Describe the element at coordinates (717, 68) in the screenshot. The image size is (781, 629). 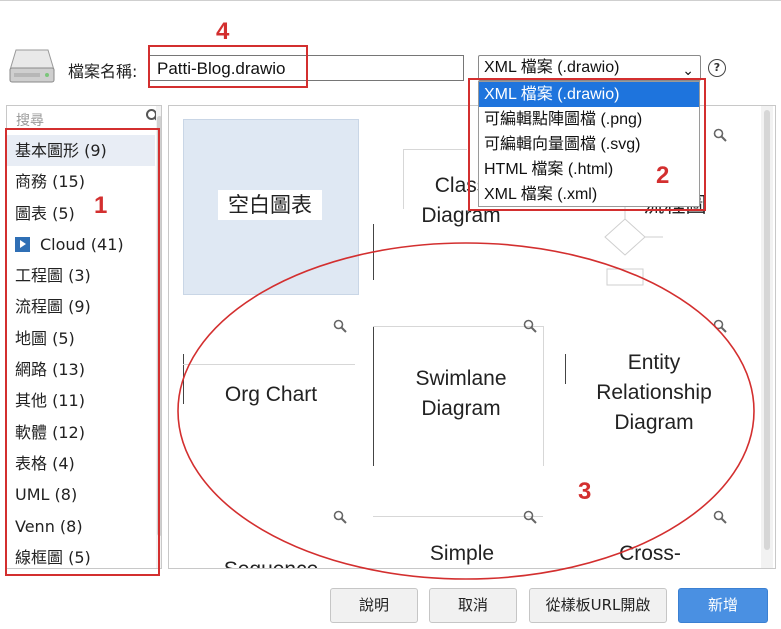
I see `help-icon: ?` at that location.